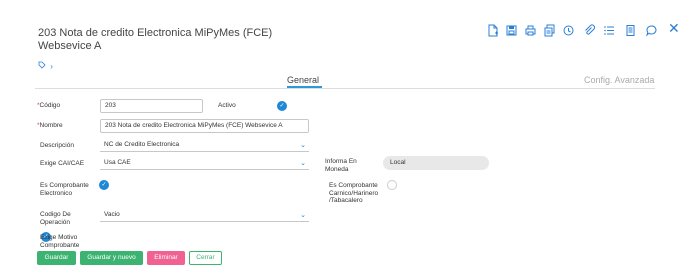  Describe the element at coordinates (205, 258) in the screenshot. I see `close-button: Cerrar` at that location.